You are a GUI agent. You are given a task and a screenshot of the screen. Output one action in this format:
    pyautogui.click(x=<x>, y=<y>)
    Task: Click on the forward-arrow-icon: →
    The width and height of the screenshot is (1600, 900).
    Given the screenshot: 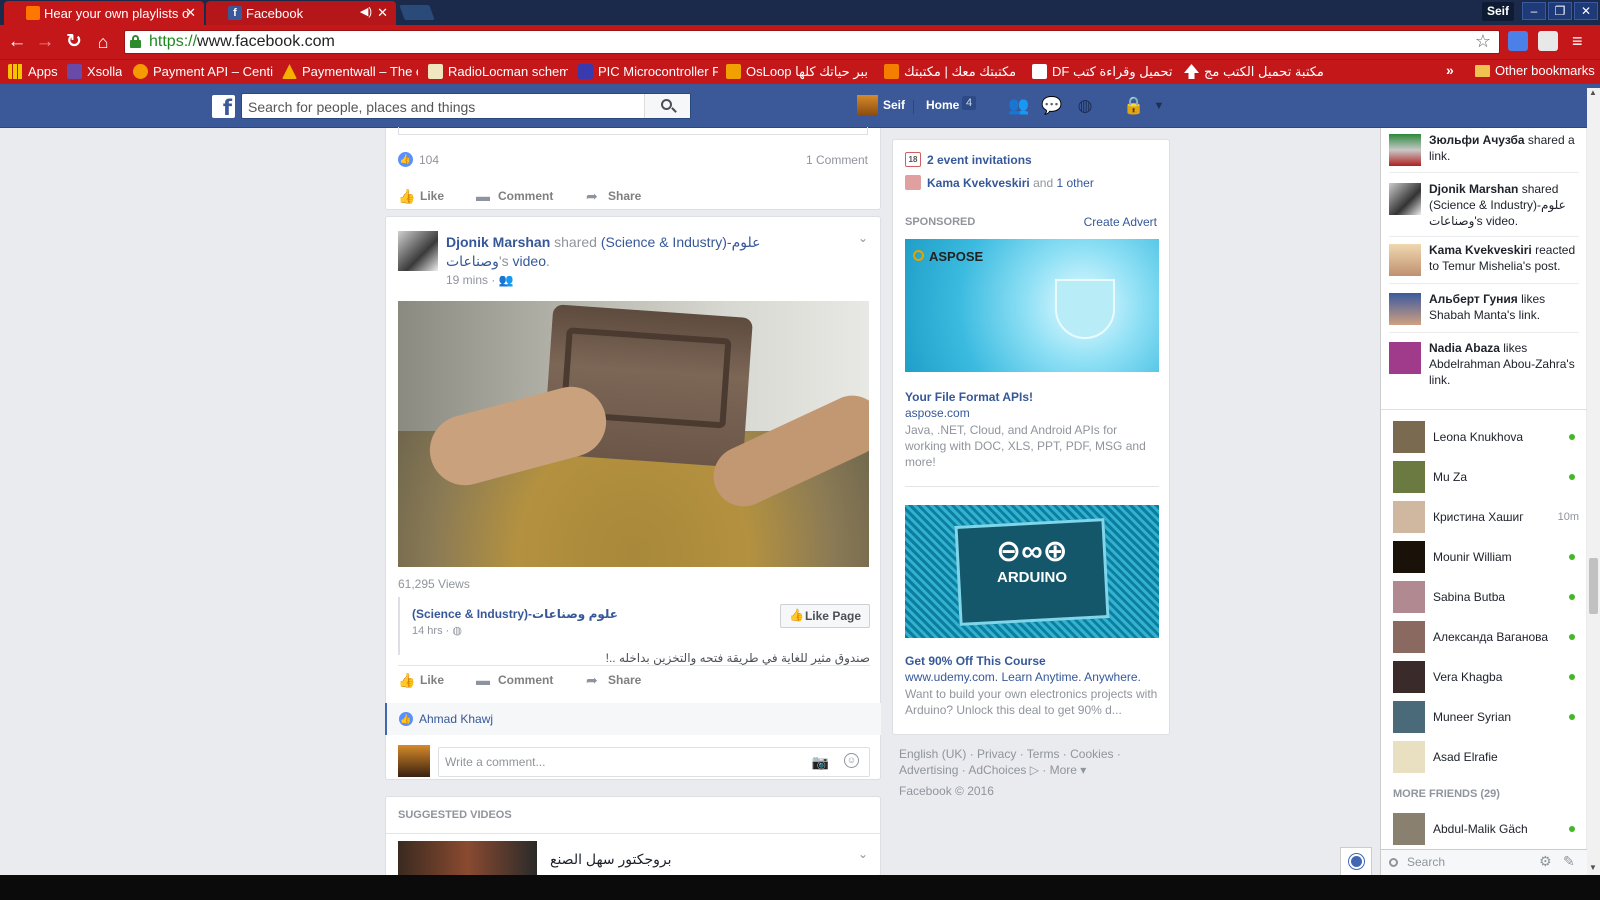 What is the action you would take?
    pyautogui.click(x=45, y=42)
    